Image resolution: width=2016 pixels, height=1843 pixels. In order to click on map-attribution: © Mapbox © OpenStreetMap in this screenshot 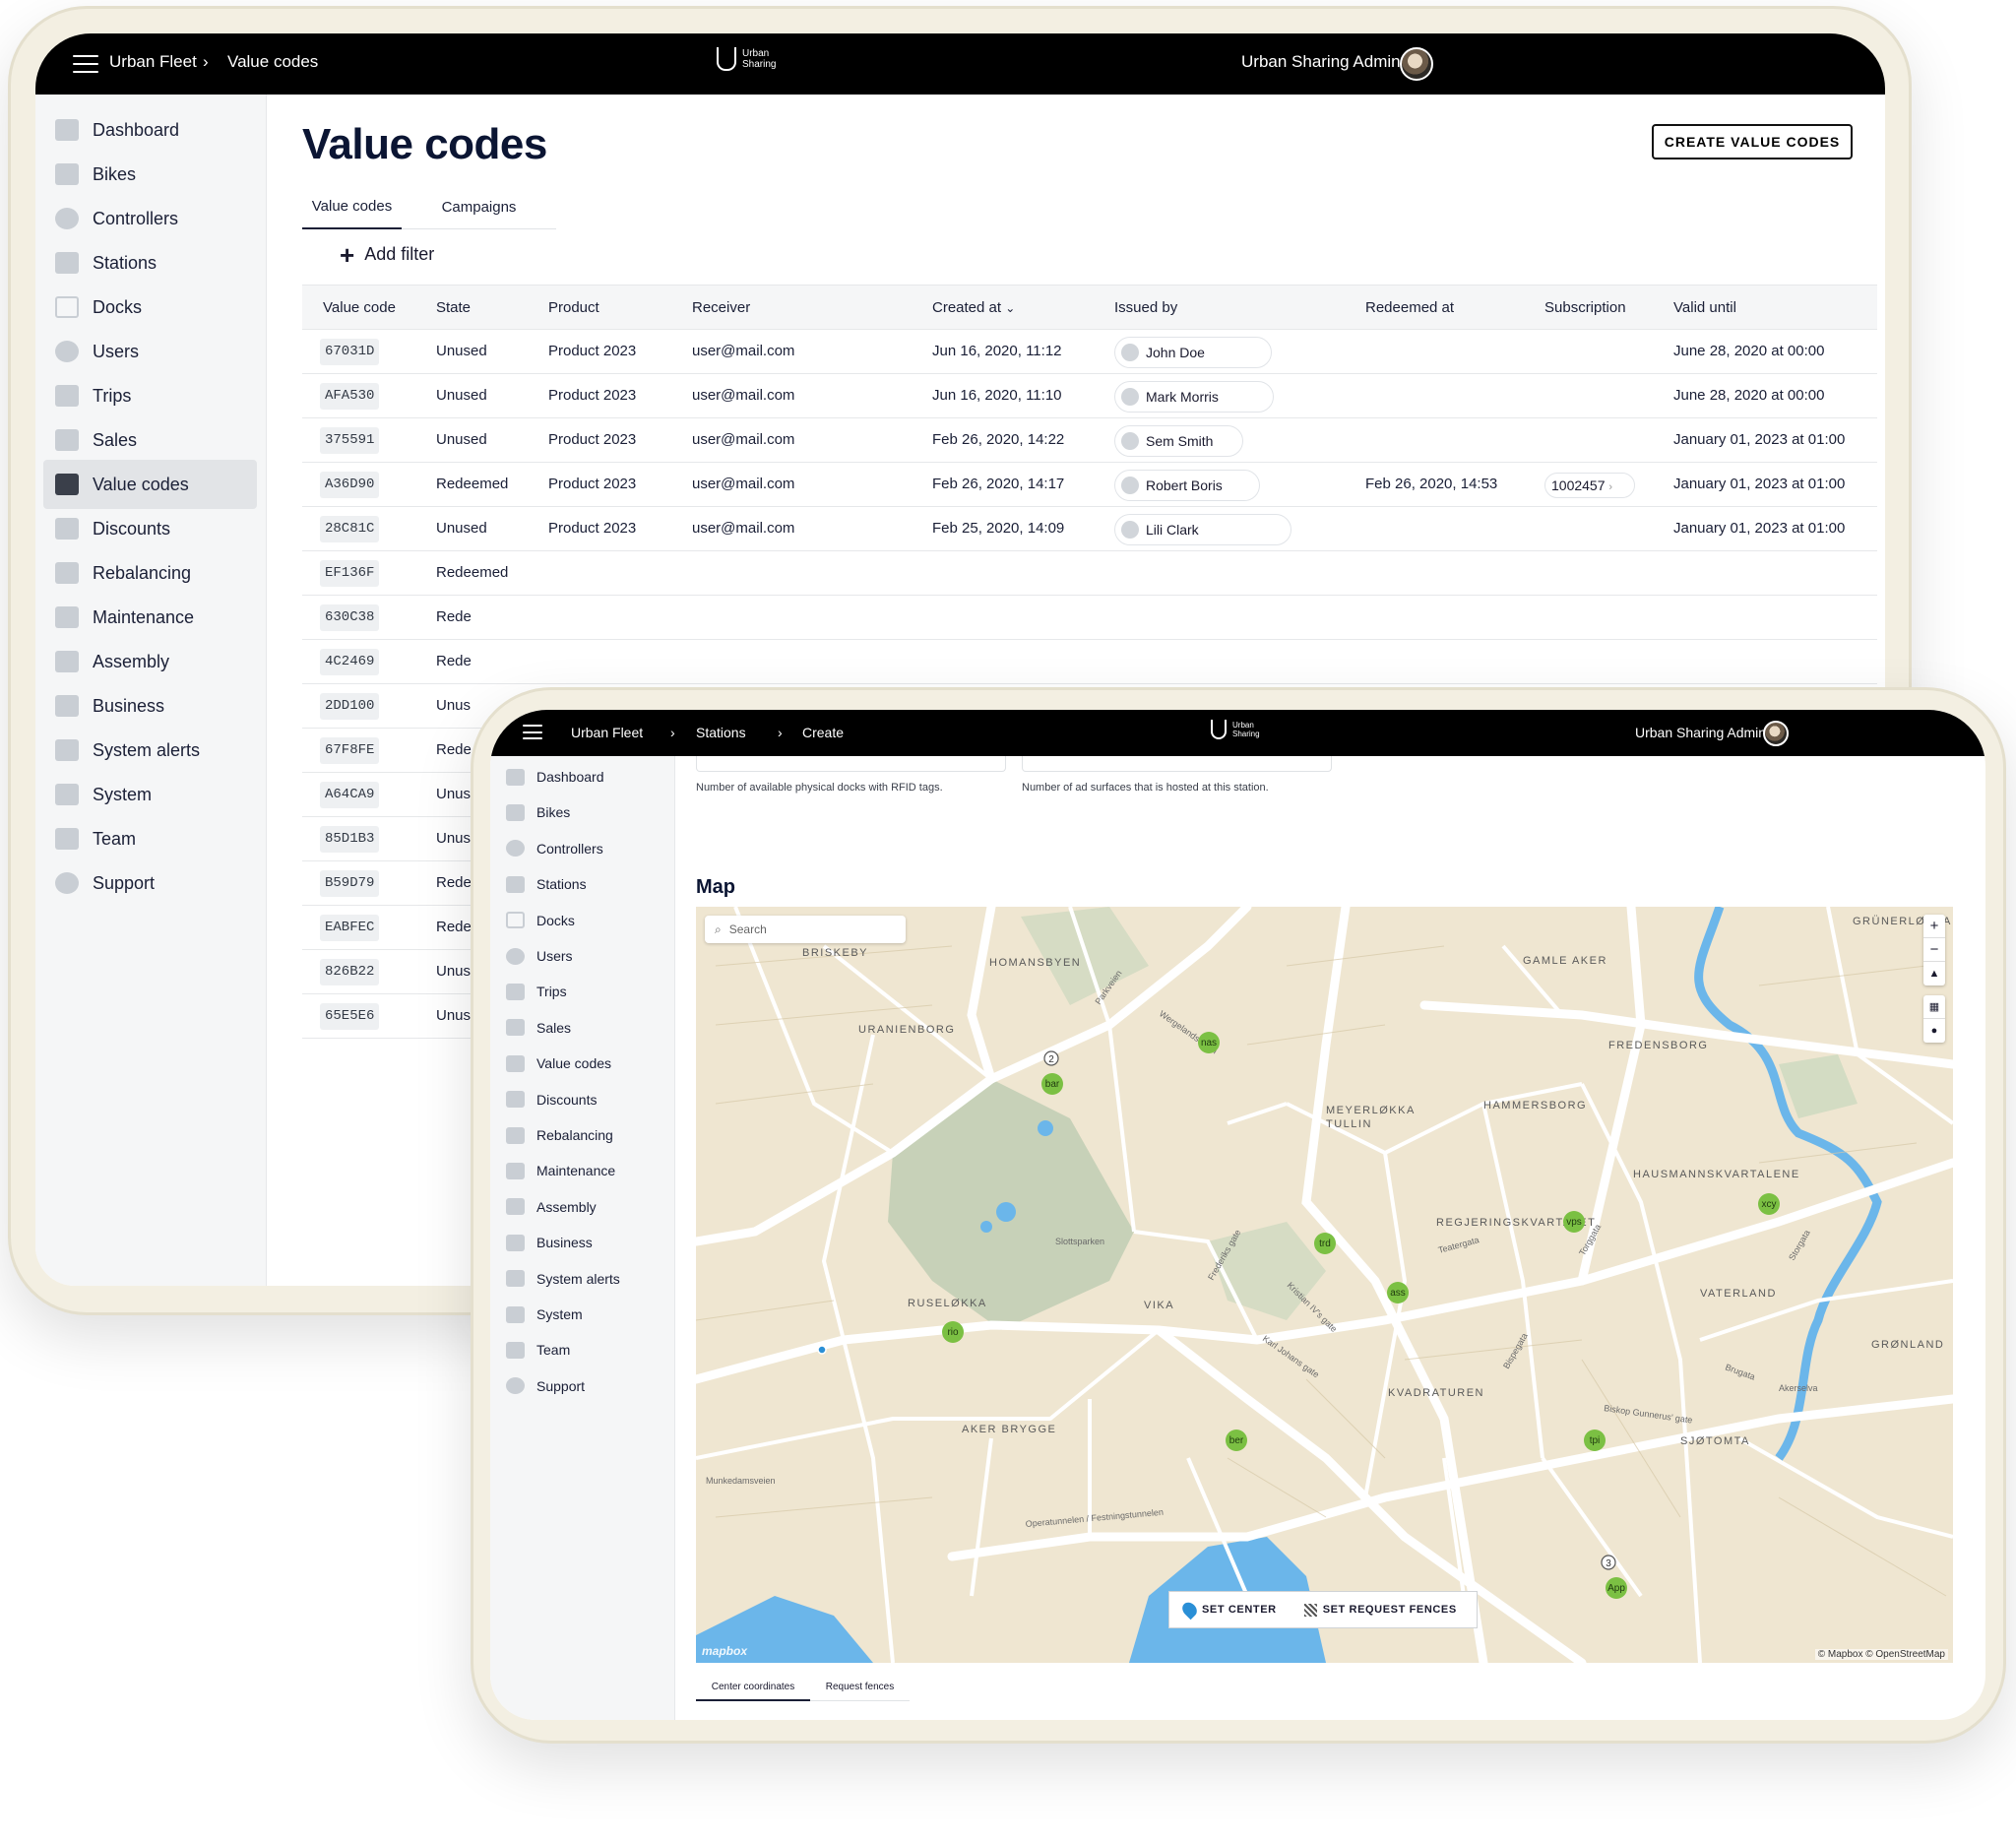, I will do `click(1881, 1654)`.